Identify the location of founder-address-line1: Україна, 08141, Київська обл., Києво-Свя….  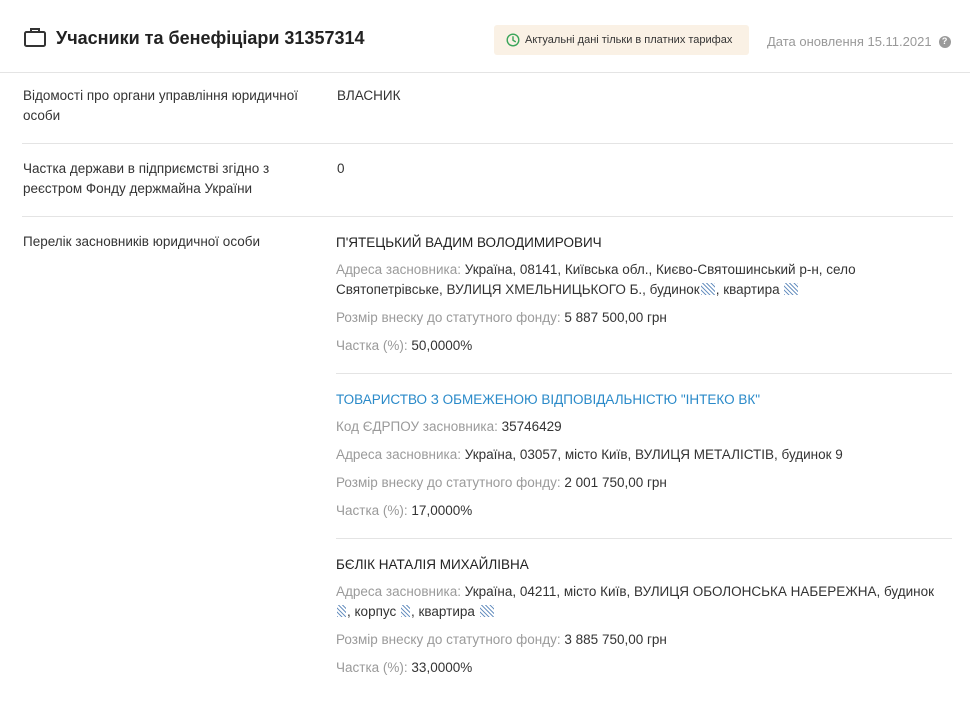
(660, 269).